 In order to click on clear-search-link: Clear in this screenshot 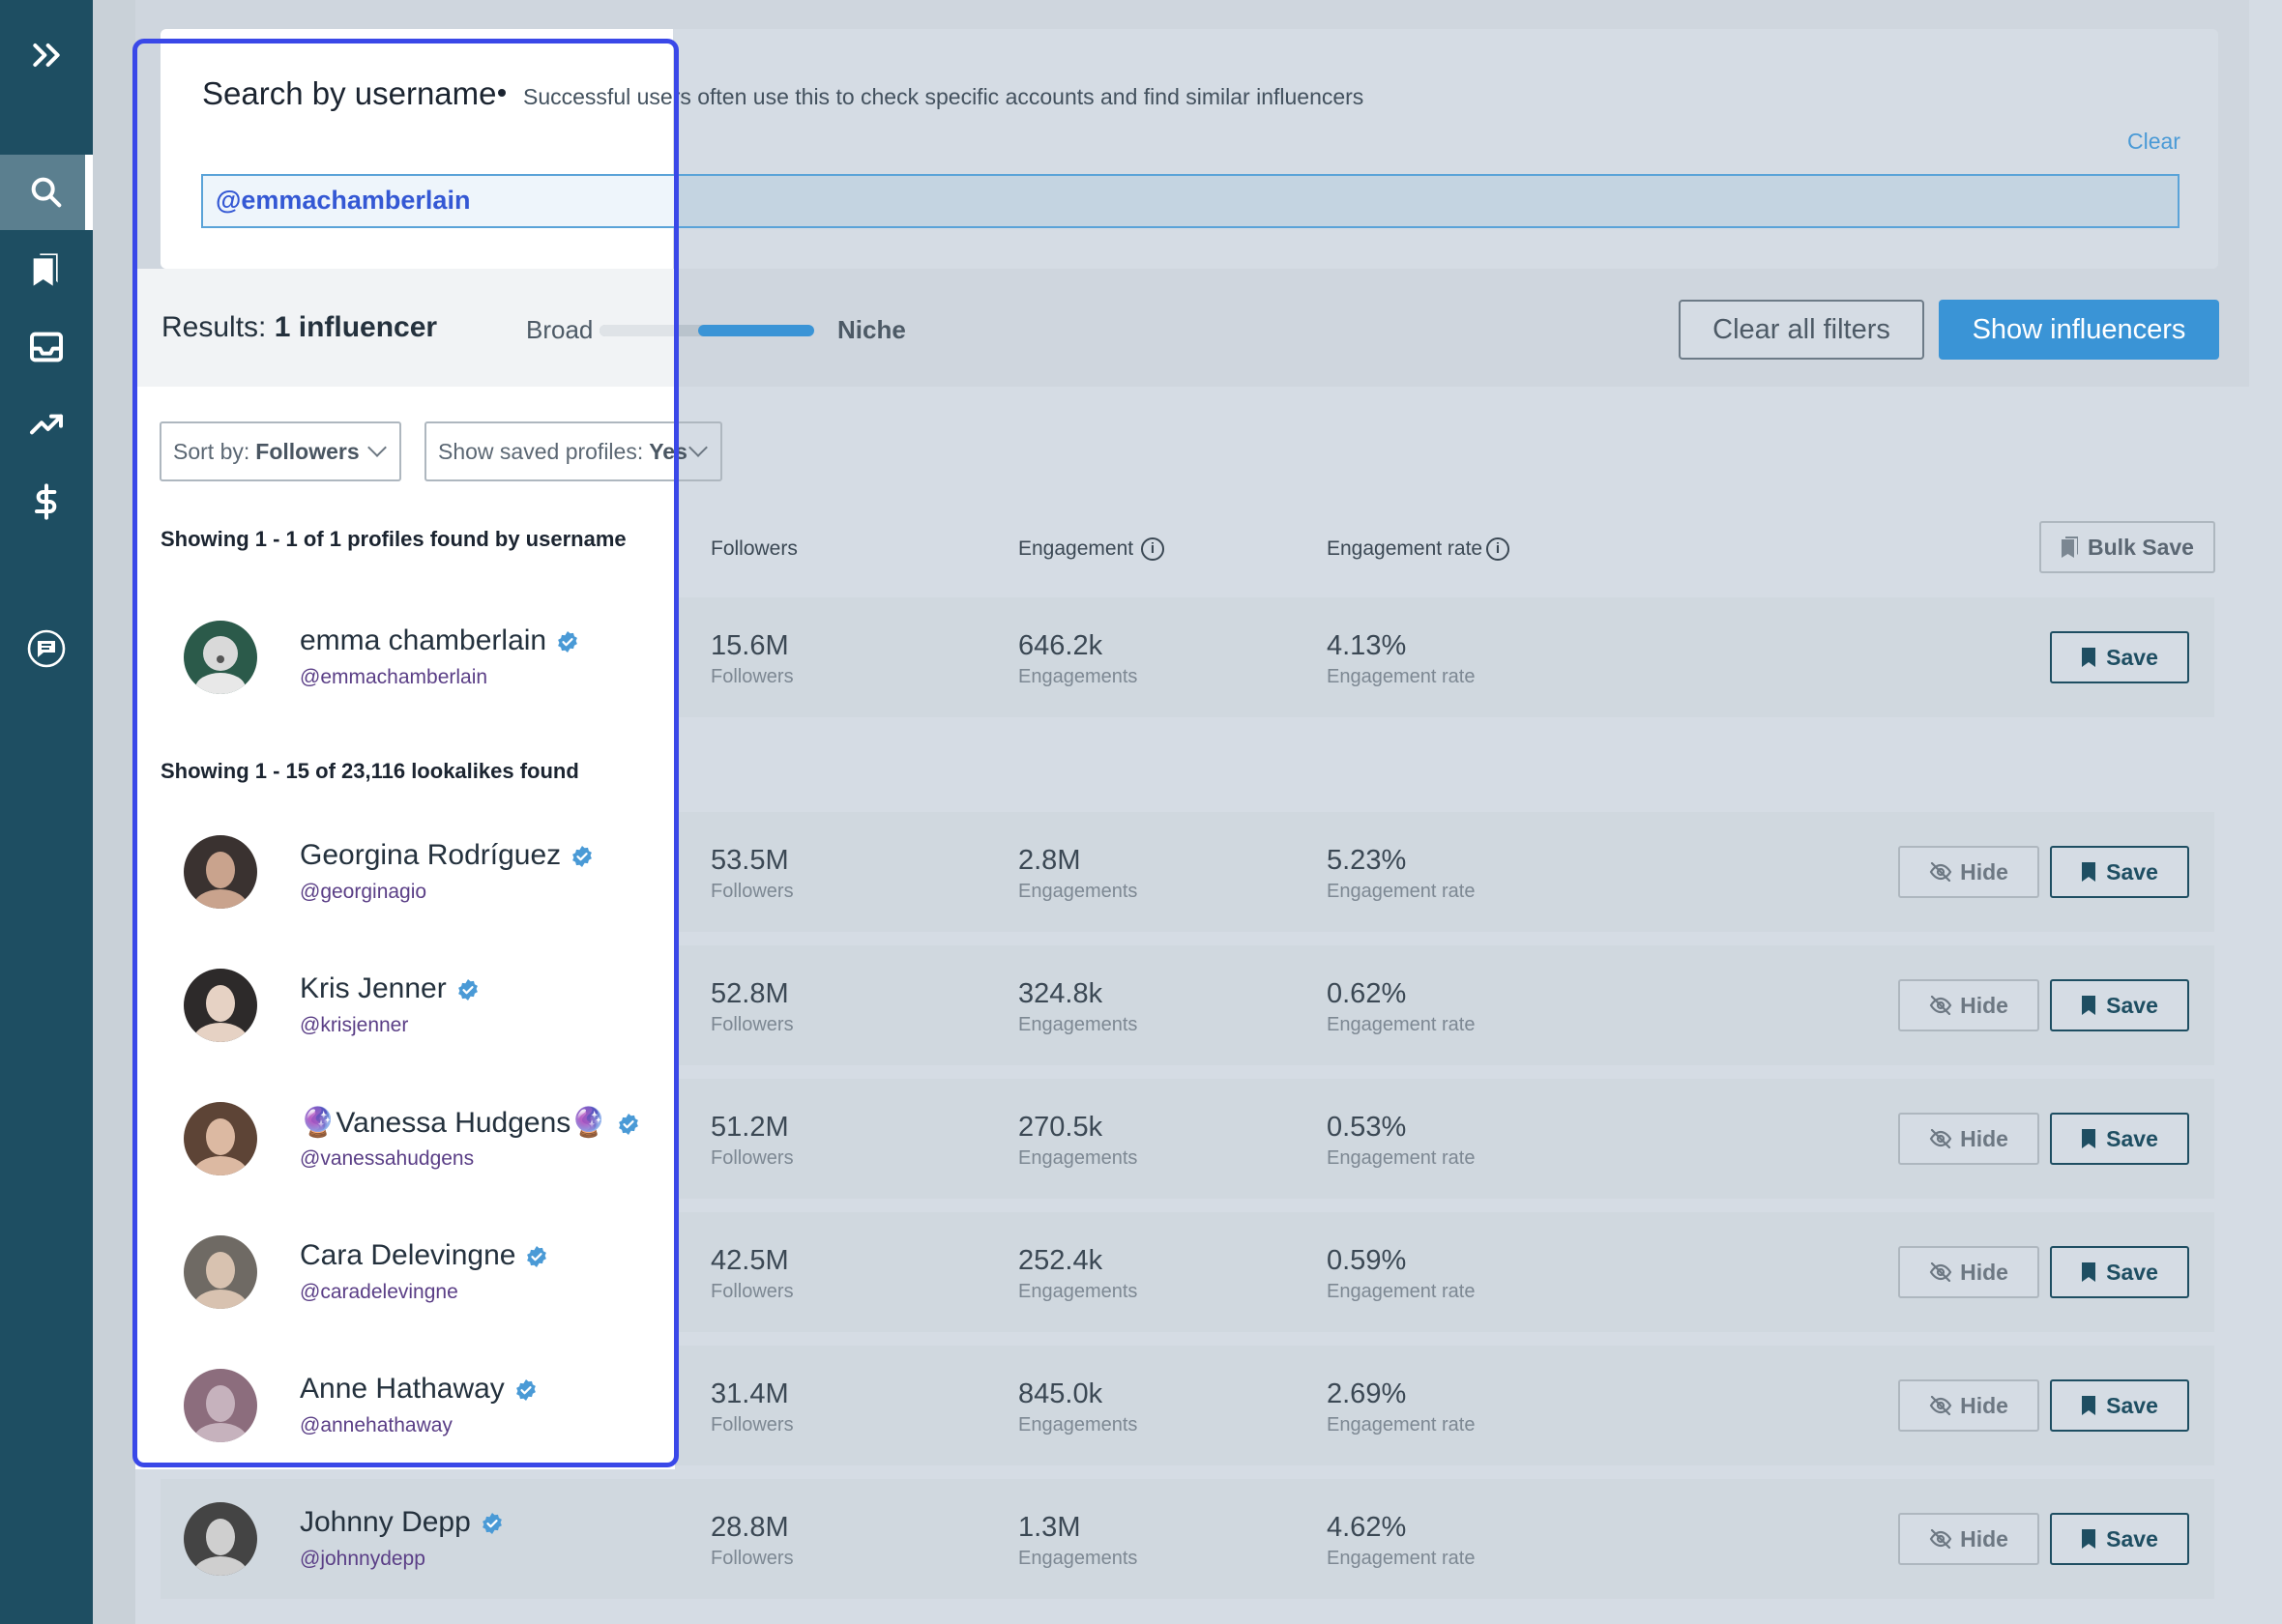, I will do `click(2153, 142)`.